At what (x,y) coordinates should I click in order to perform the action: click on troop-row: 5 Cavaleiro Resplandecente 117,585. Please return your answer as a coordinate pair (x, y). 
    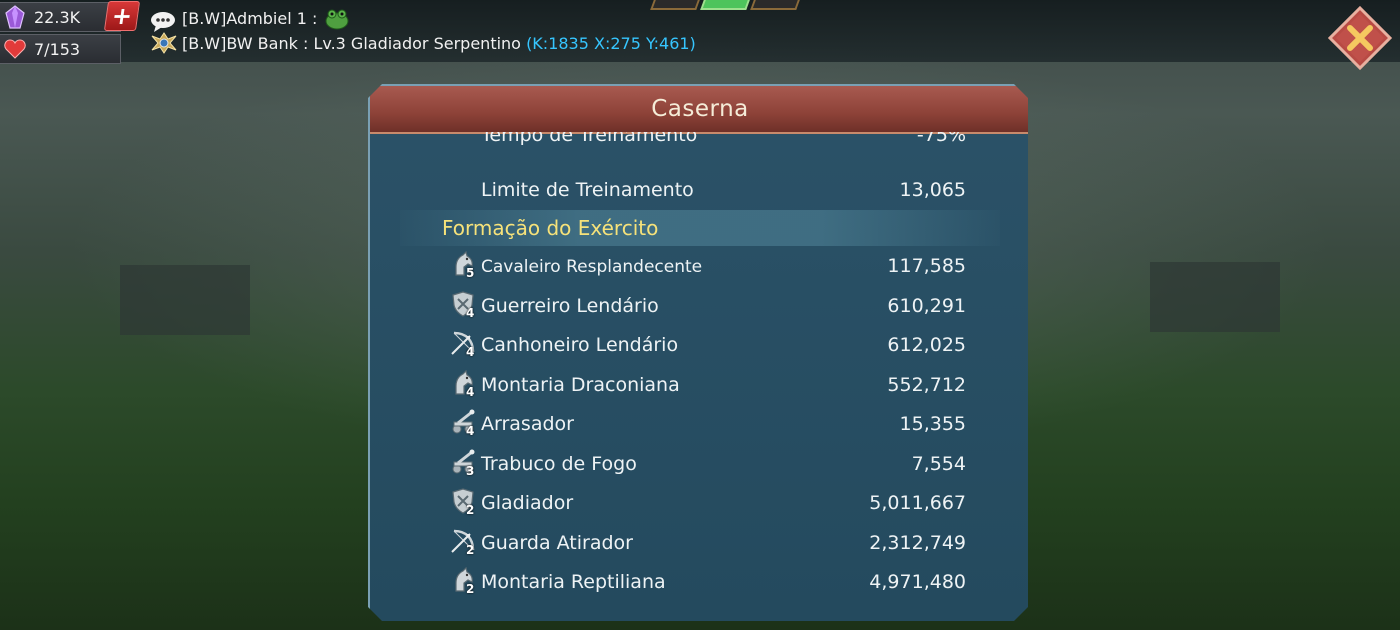
    Looking at the image, I should click on (699, 266).